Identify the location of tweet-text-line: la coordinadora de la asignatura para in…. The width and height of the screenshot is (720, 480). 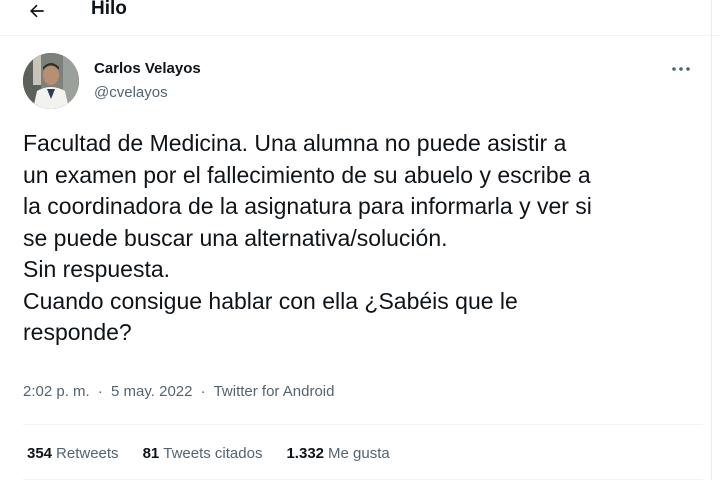
(307, 206).